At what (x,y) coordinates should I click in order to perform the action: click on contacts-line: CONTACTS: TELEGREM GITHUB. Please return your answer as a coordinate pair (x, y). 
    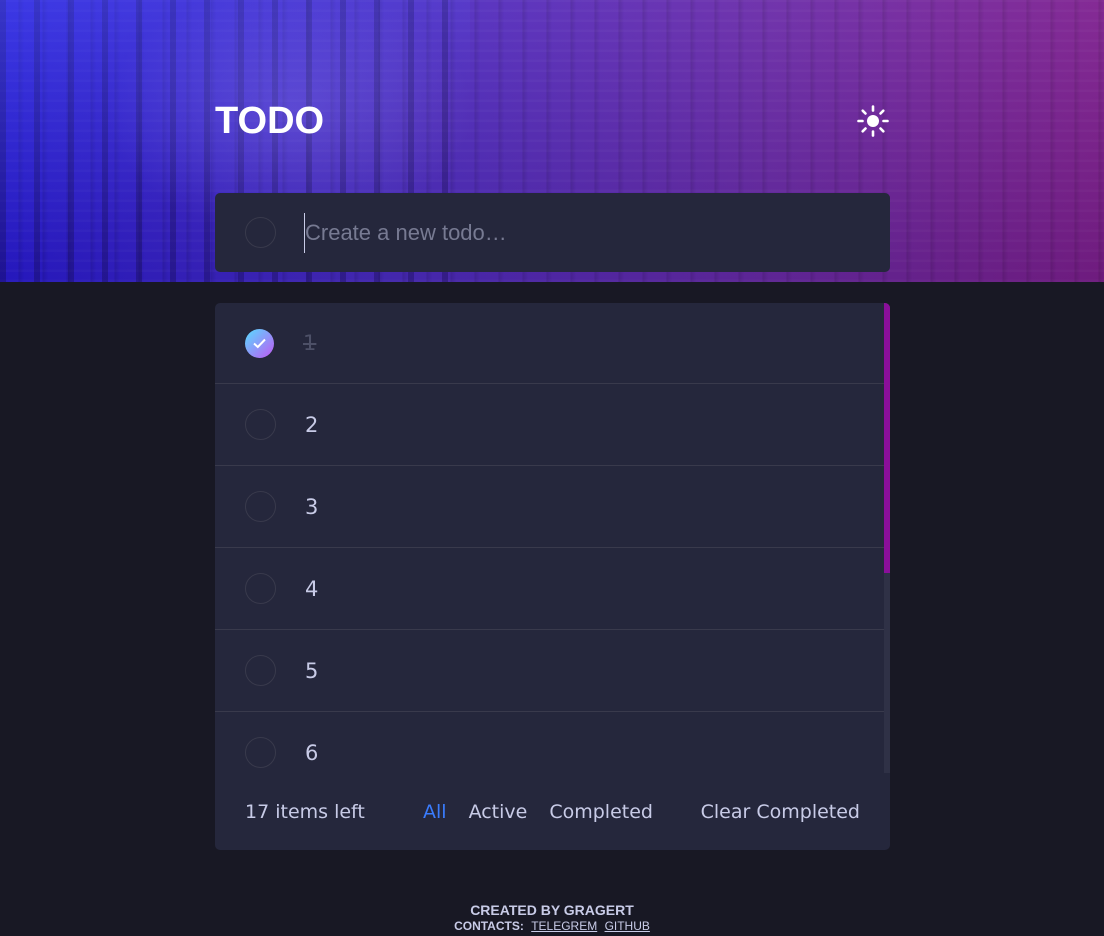
    Looking at the image, I should click on (552, 926).